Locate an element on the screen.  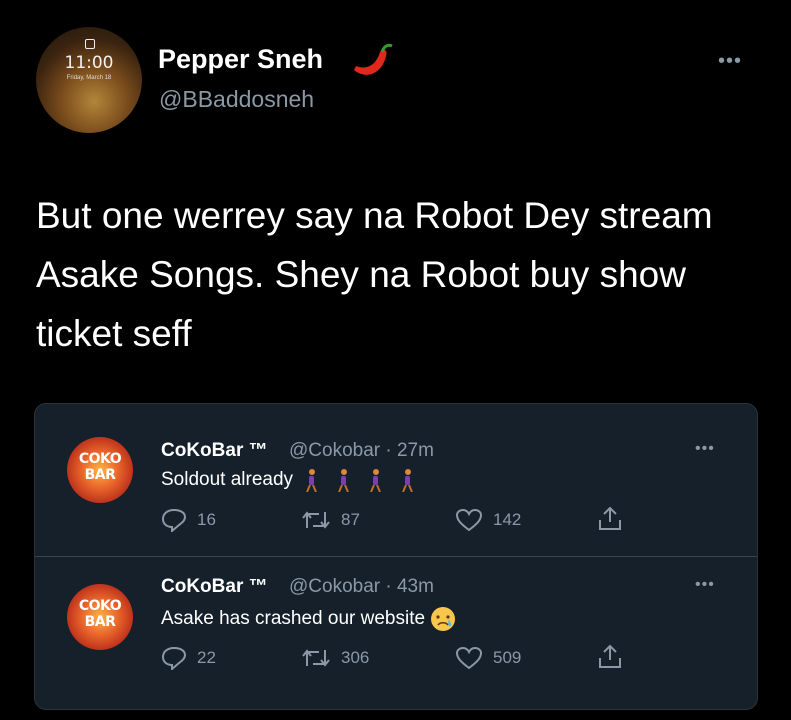
quoted-author-handle: @Cokobar · 43m is located at coordinates (361, 587).